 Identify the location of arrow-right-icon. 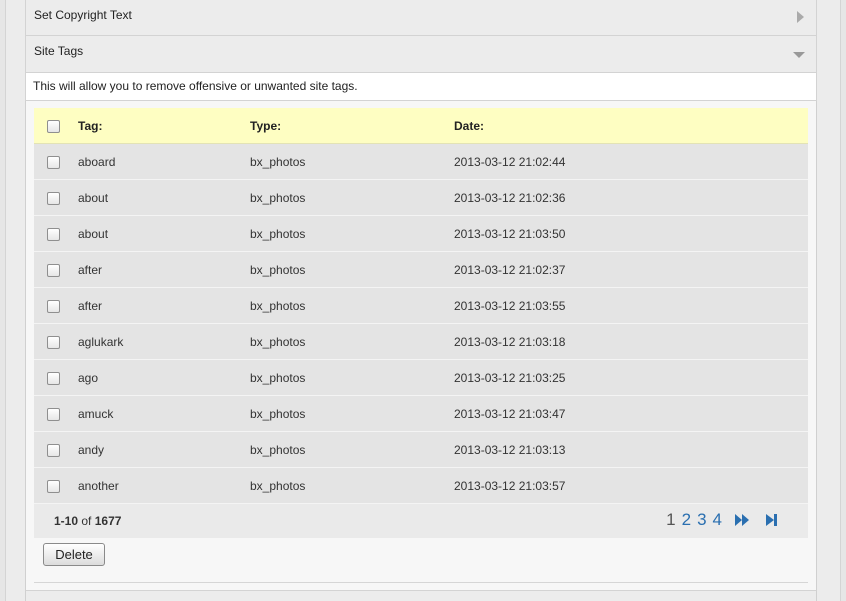
(800, 17).